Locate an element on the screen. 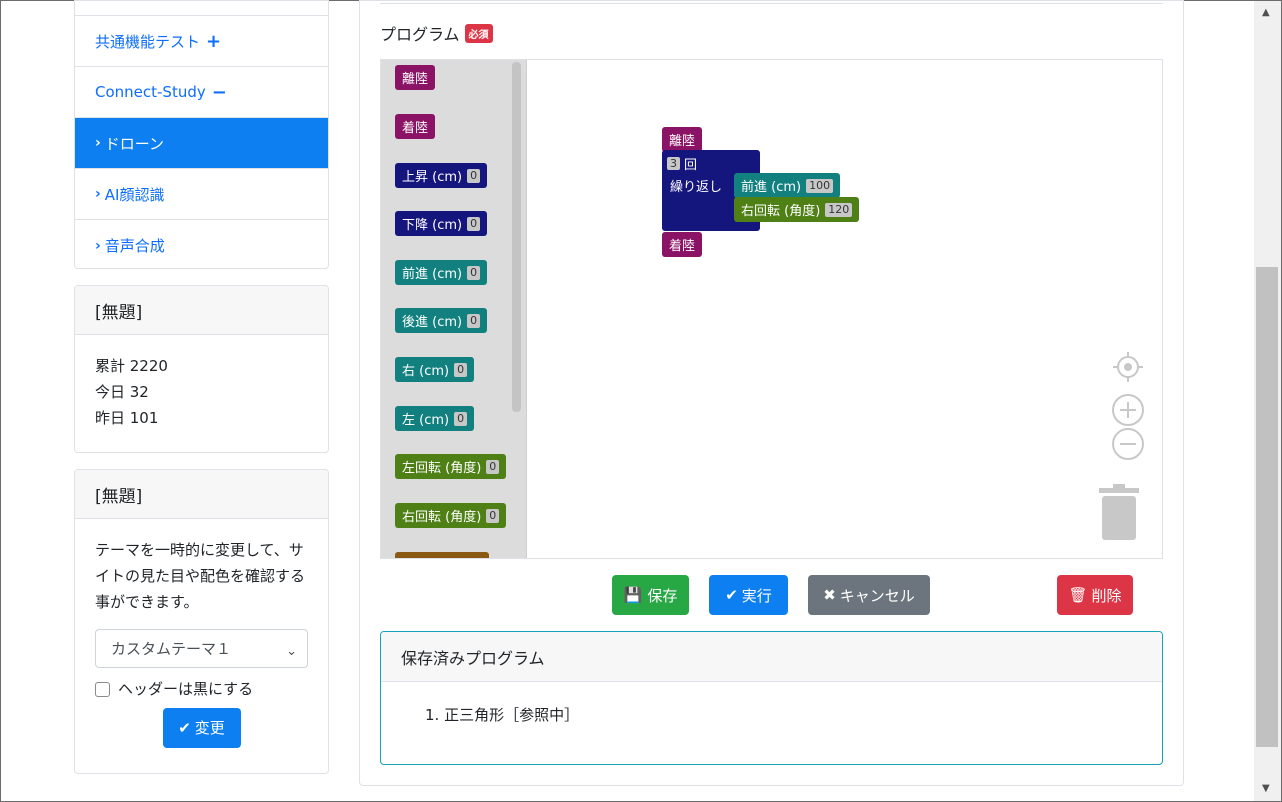 The height and width of the screenshot is (802, 1282). toolbox-block-right: 右 (cm) 0 is located at coordinates (435, 369).